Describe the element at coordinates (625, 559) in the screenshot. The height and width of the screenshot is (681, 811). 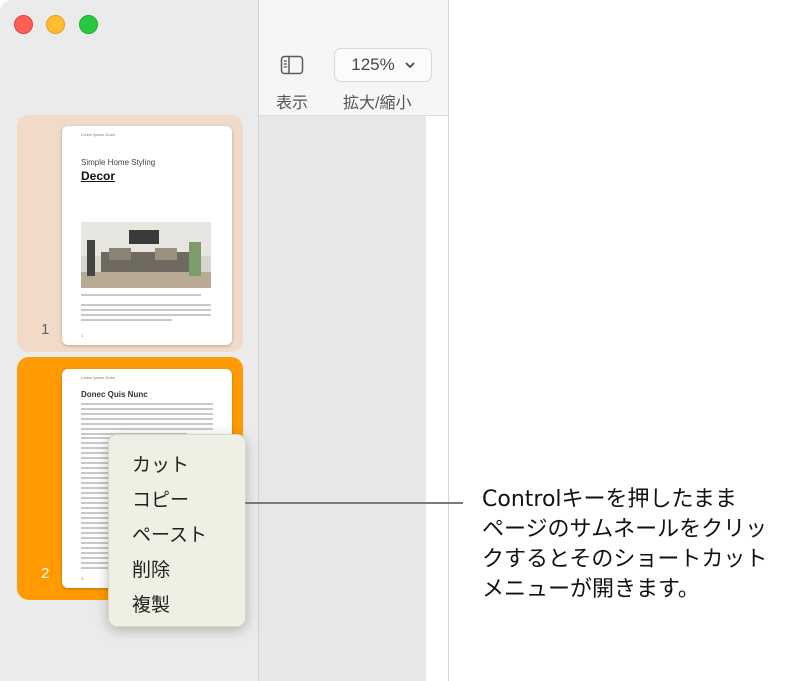
I see `callout-line-3: クするとそのショートカット` at that location.